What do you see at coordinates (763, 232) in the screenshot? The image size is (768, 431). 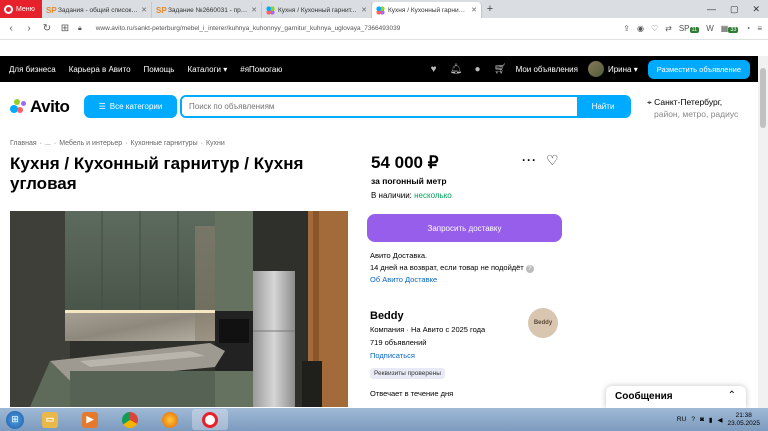 I see `page-scrollbar` at bounding box center [763, 232].